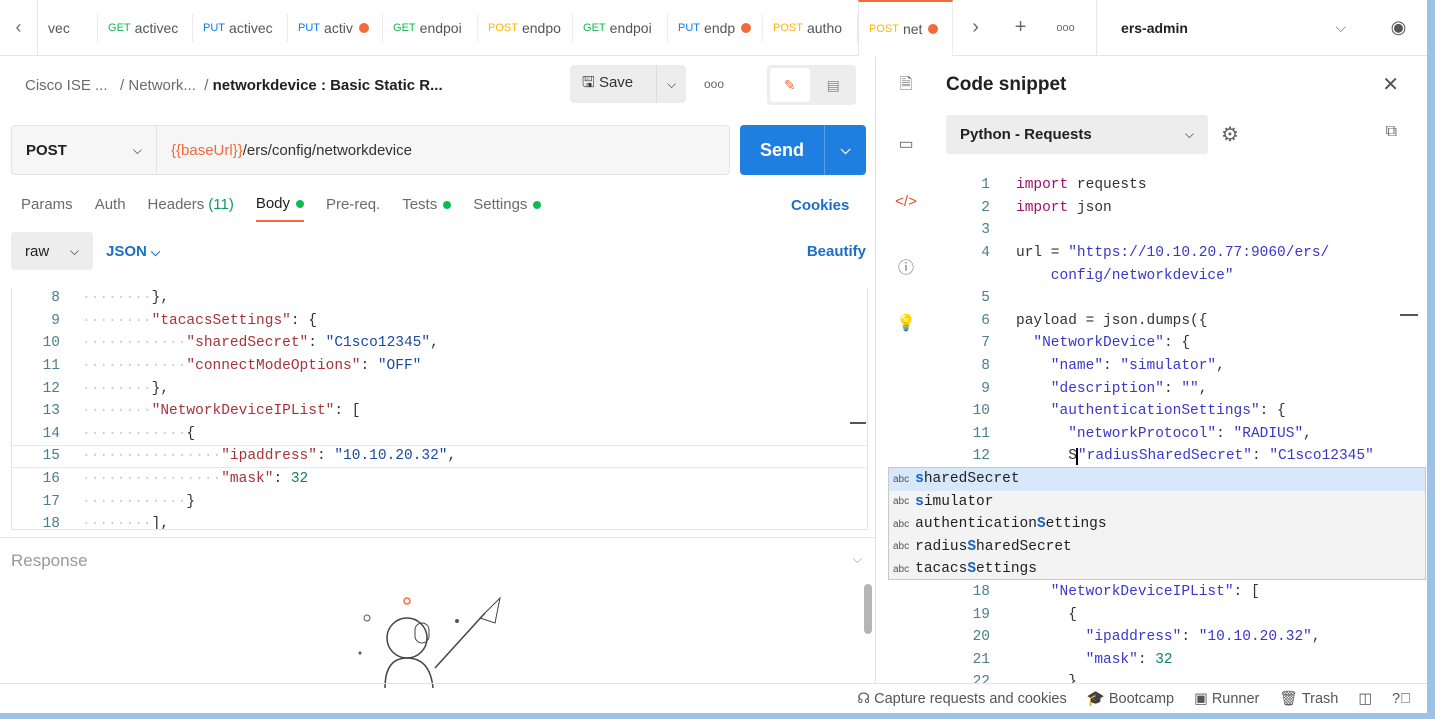  What do you see at coordinates (1116, 433) in the screenshot?
I see `code-token: "networkProtocol"` at bounding box center [1116, 433].